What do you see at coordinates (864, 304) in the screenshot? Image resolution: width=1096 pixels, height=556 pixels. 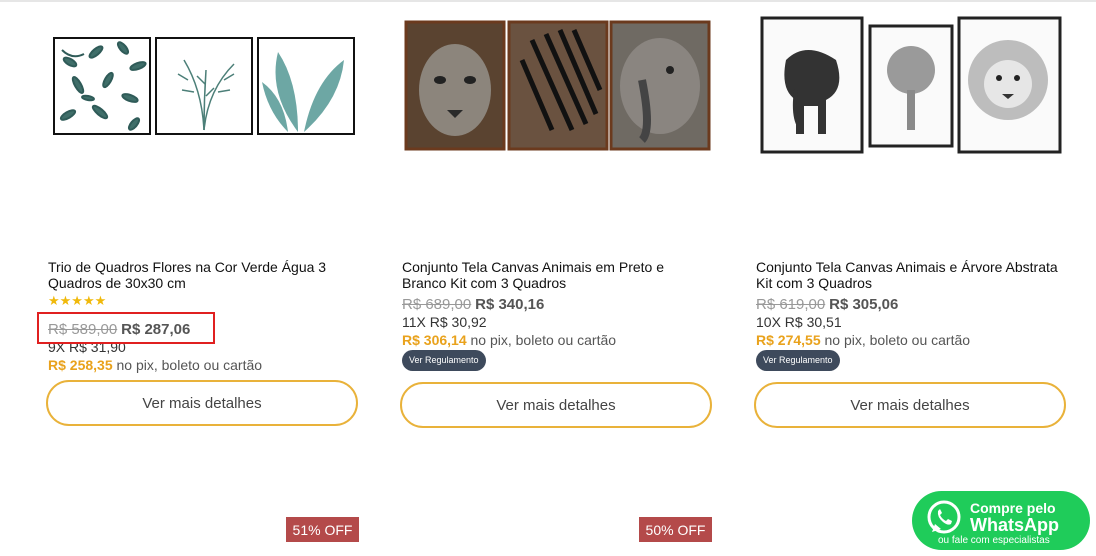 I see `current-price: R$ 305,06` at bounding box center [864, 304].